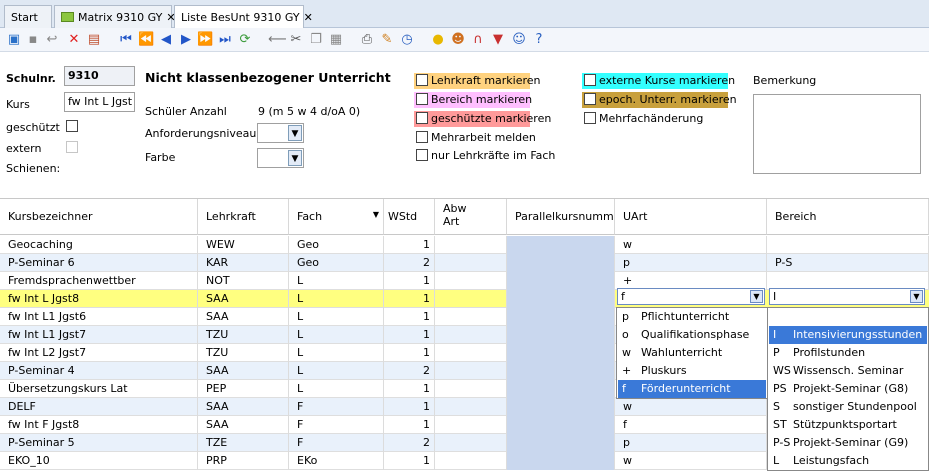  What do you see at coordinates (691, 443) in the screenshot?
I see `table-cell: p` at bounding box center [691, 443].